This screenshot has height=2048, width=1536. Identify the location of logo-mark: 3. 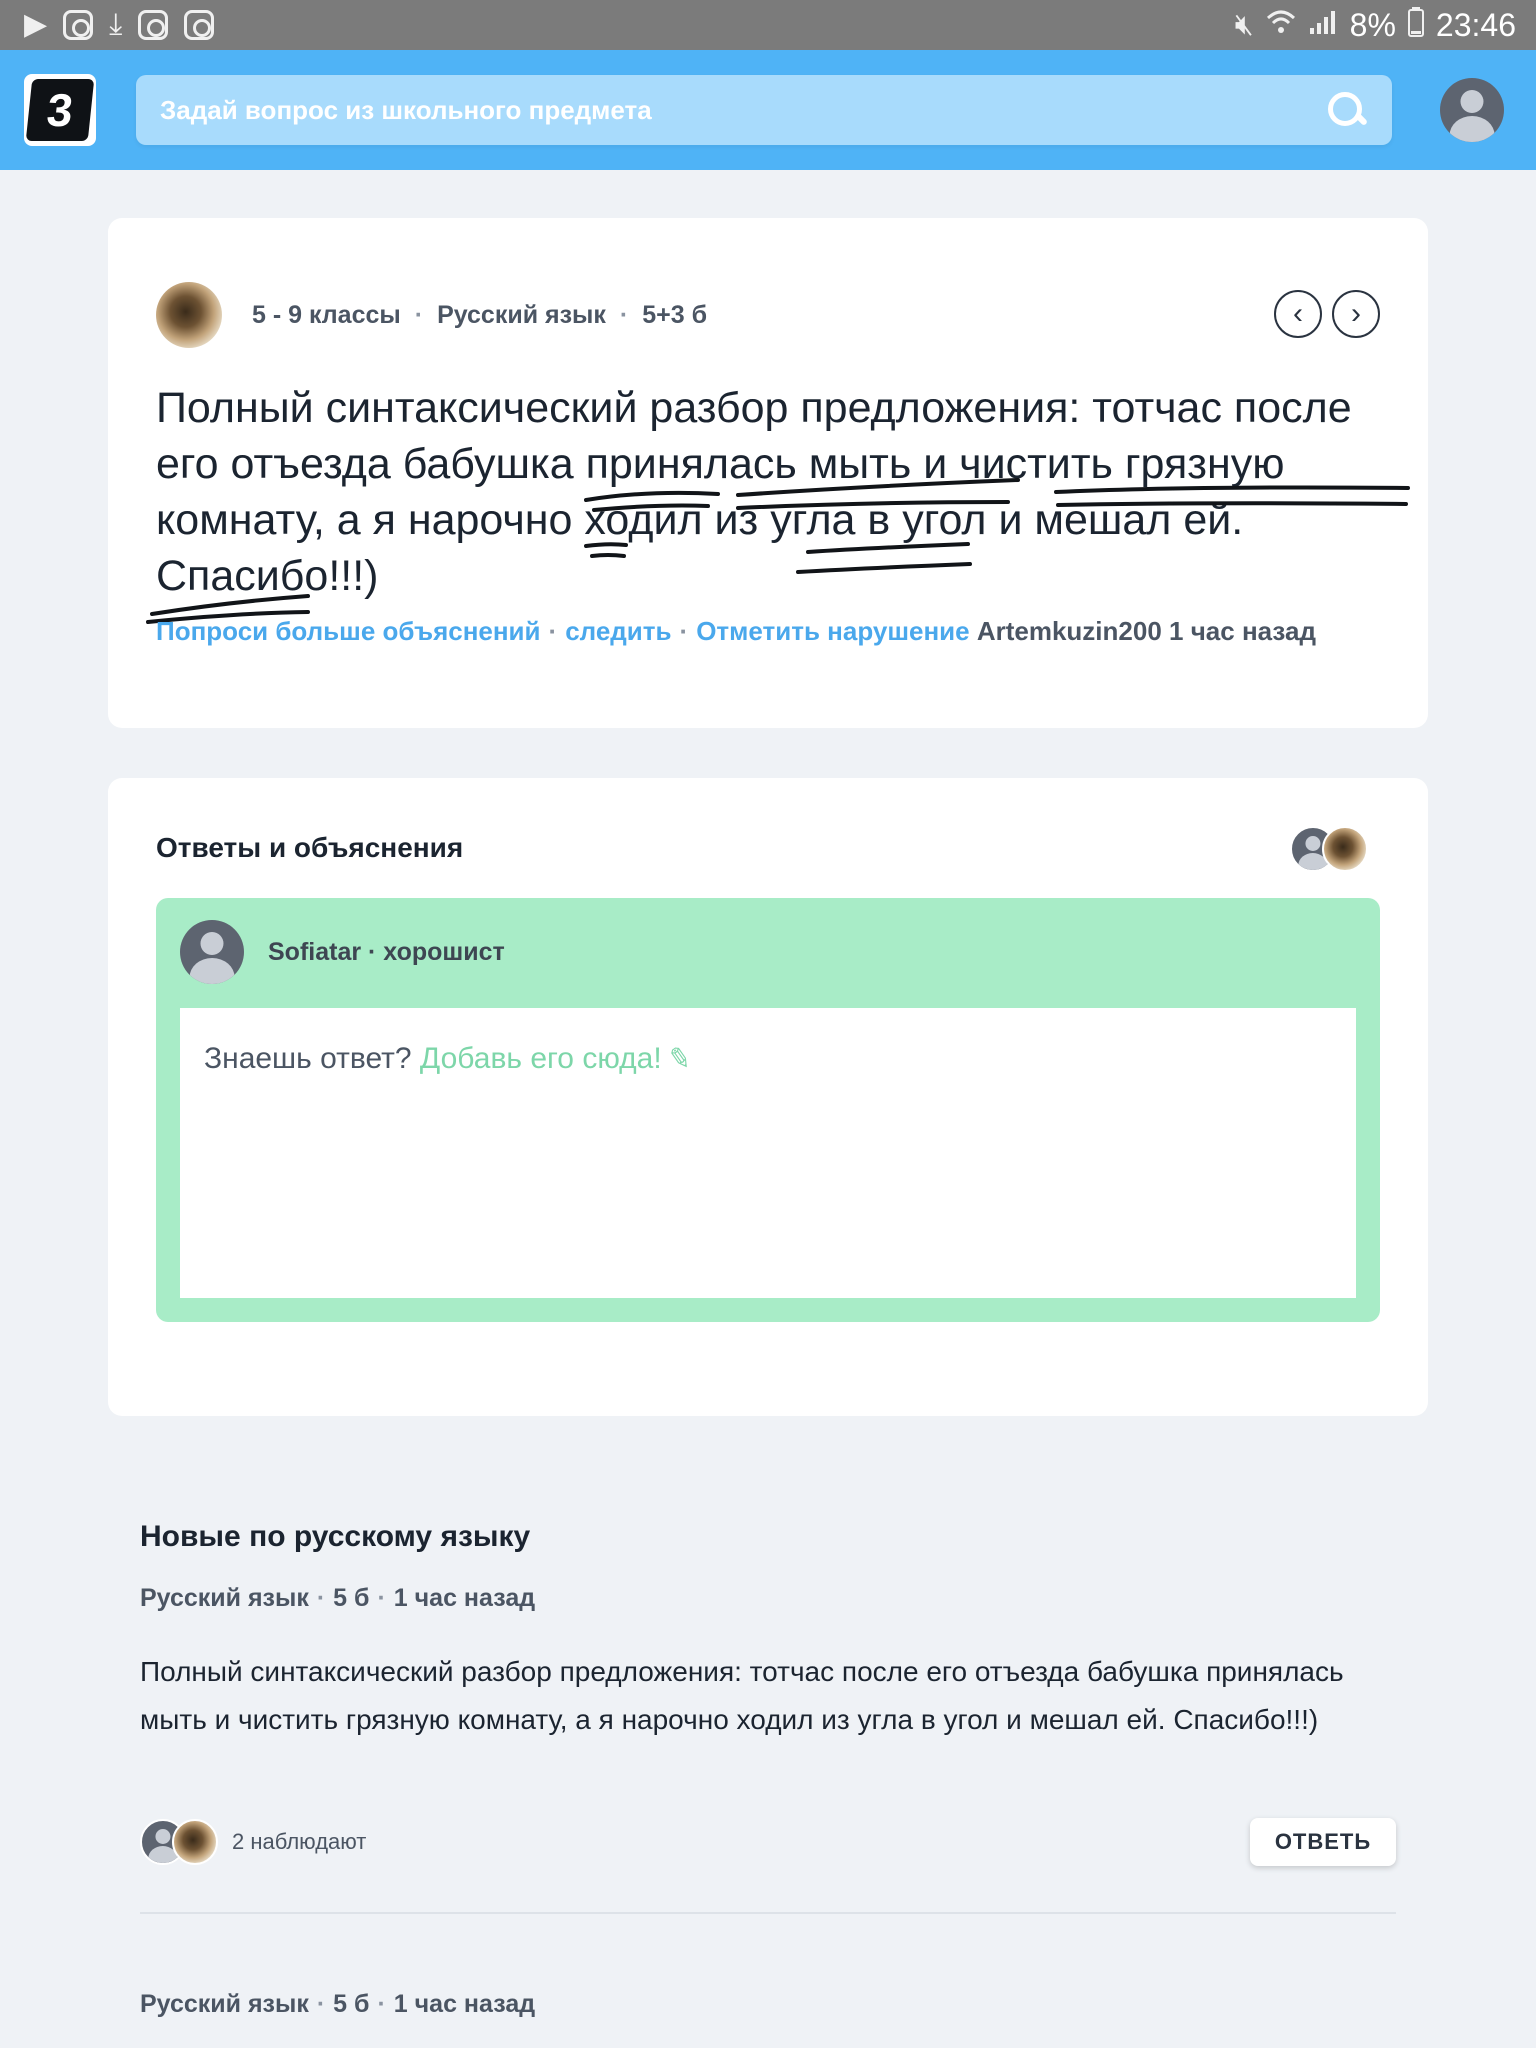
(60, 110).